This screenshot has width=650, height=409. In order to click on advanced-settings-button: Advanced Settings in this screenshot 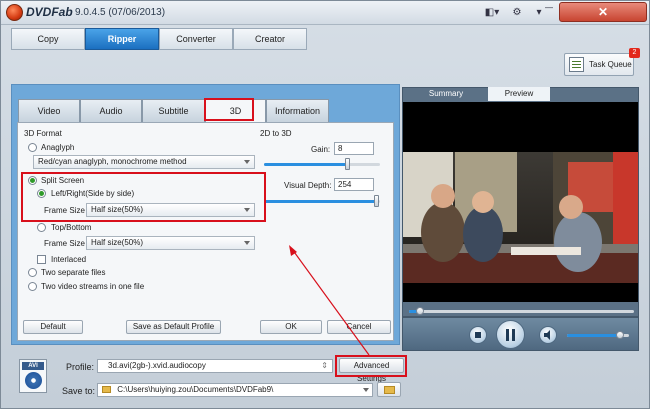, I will do `click(371, 370)`.